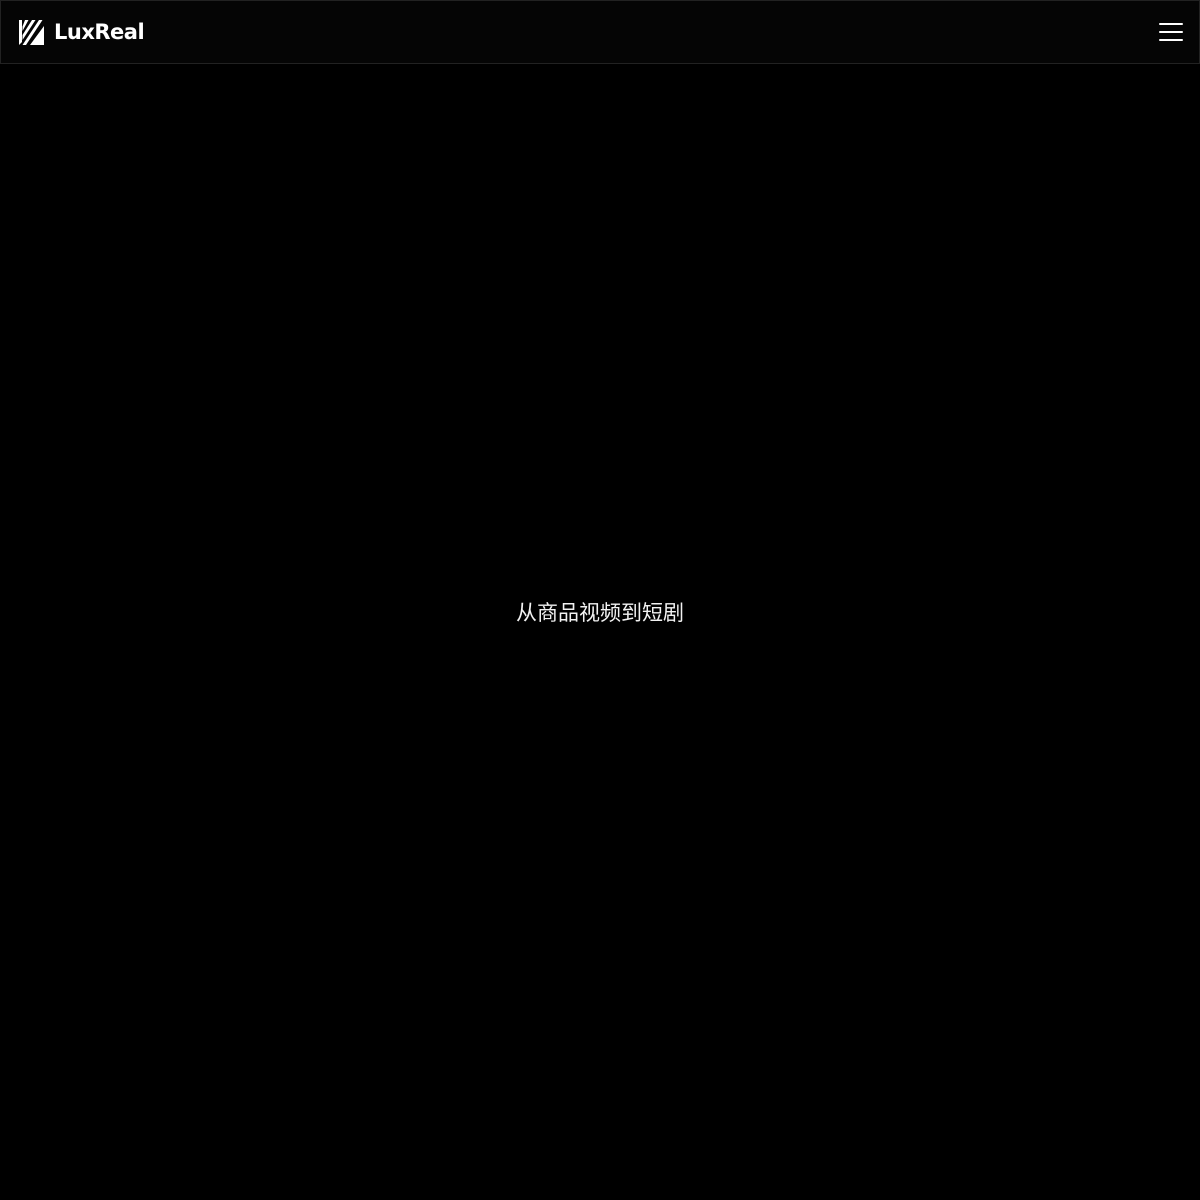 This screenshot has height=1200, width=1200. What do you see at coordinates (600, 613) in the screenshot?
I see `hero-tagline: 从商品视频到短剧` at bounding box center [600, 613].